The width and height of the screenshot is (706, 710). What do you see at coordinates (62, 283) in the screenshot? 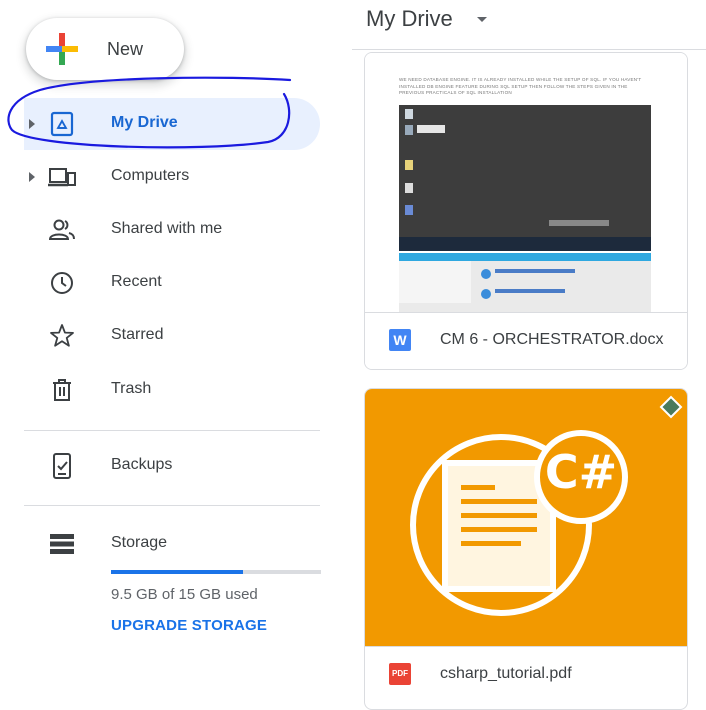
I see `clock-icon` at bounding box center [62, 283].